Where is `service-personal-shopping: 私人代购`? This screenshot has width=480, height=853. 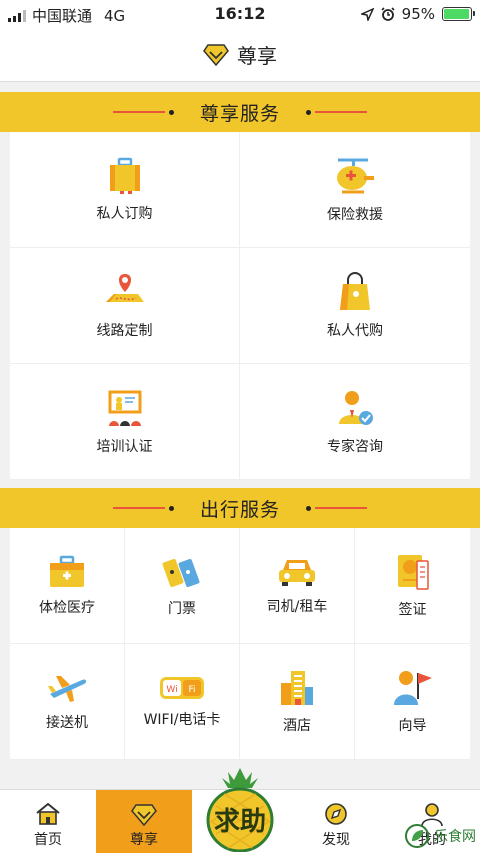
service-personal-shopping: 私人代购 is located at coordinates (355, 306).